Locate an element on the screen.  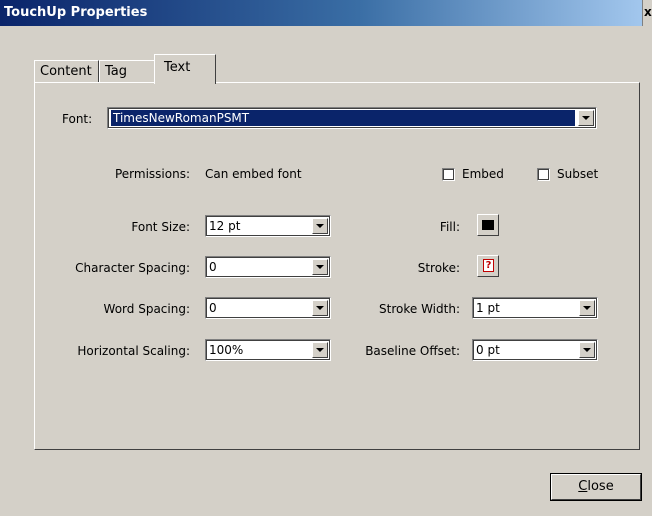
subset-checkbox is located at coordinates (543, 174).